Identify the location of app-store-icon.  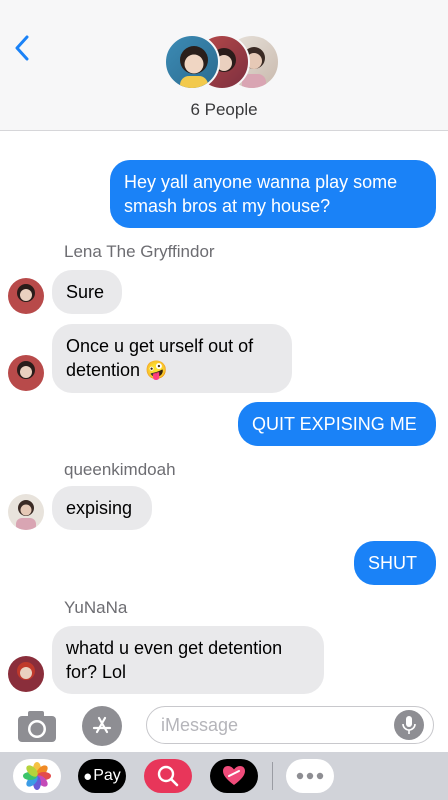
(102, 725).